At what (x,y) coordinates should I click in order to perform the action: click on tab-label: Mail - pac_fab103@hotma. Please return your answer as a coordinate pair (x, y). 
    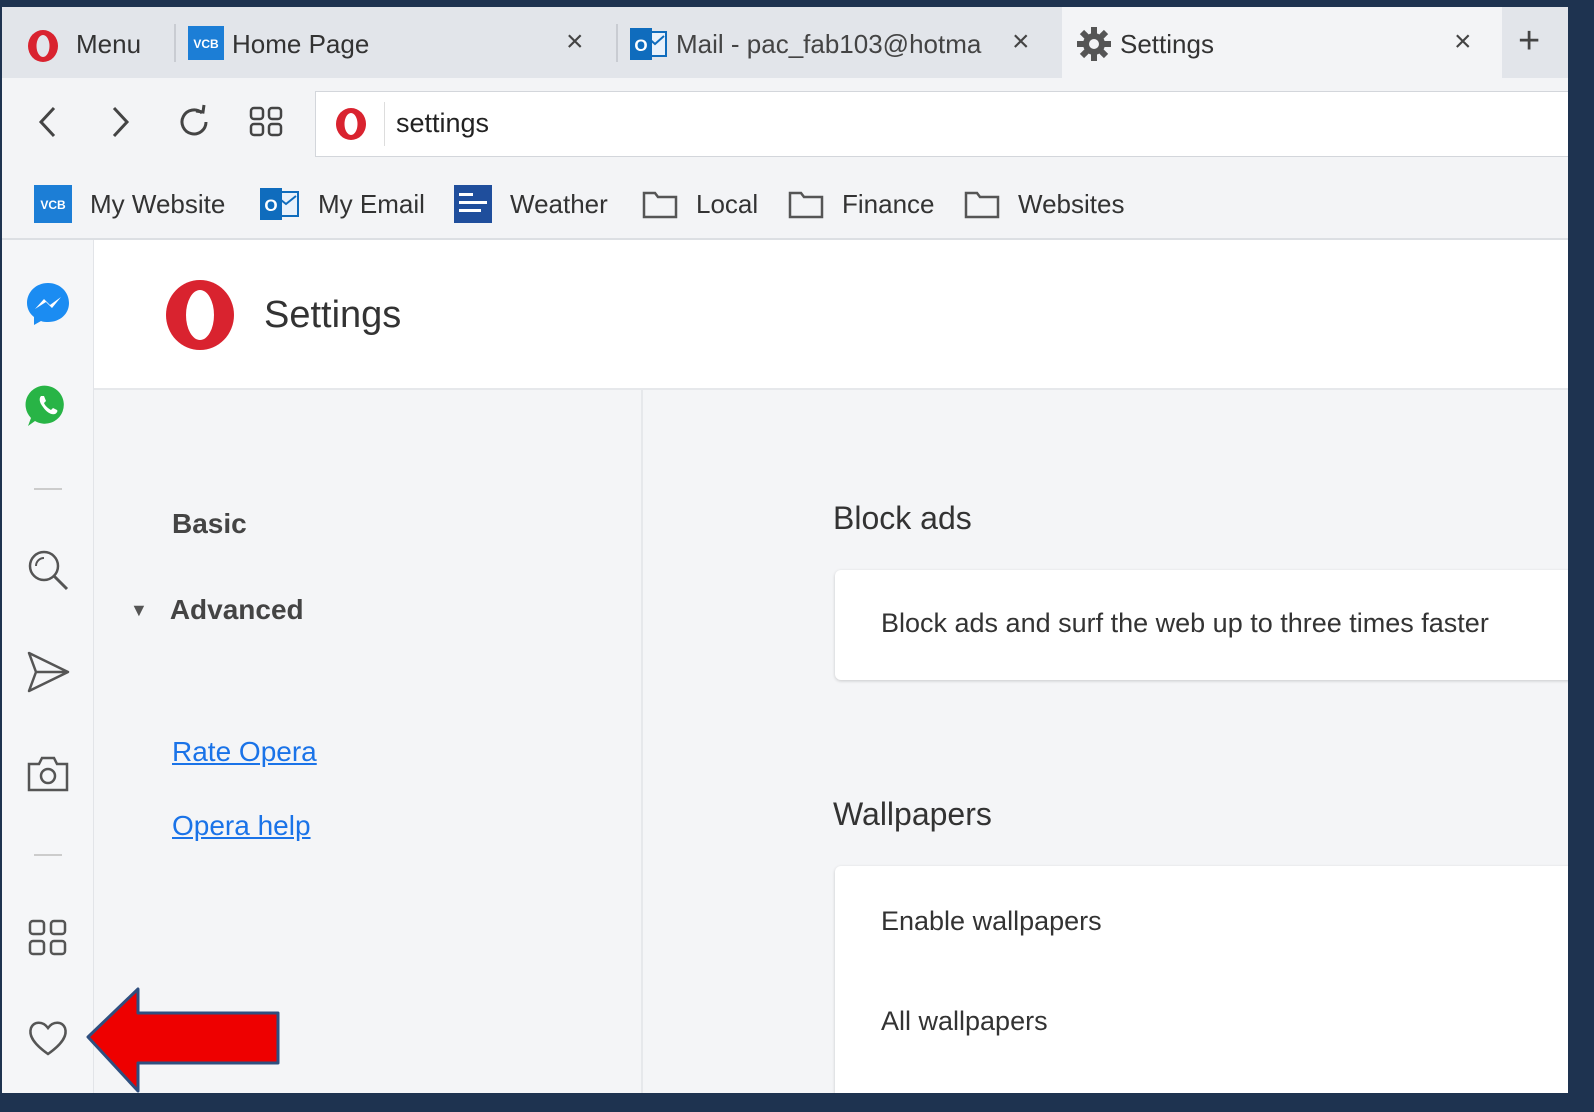
    Looking at the image, I should click on (829, 44).